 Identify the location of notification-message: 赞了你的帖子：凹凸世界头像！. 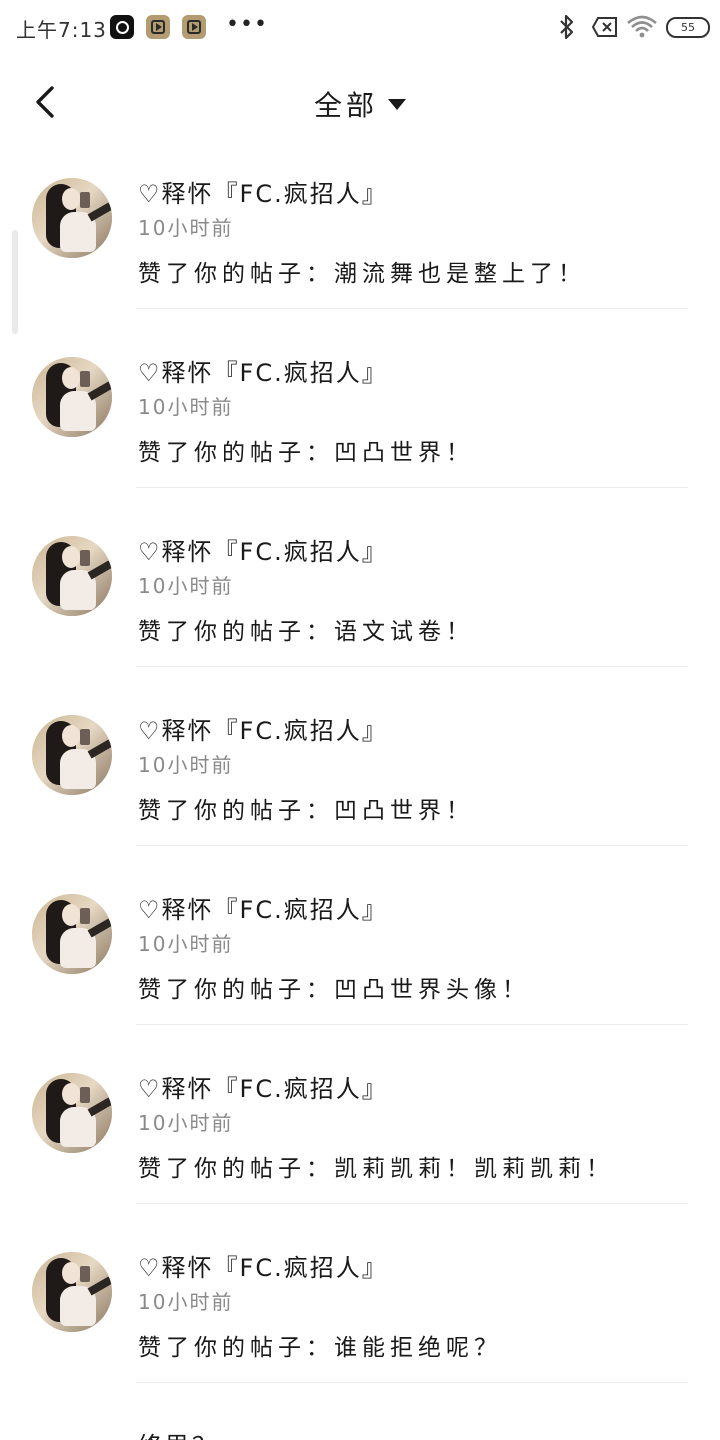
(334, 987).